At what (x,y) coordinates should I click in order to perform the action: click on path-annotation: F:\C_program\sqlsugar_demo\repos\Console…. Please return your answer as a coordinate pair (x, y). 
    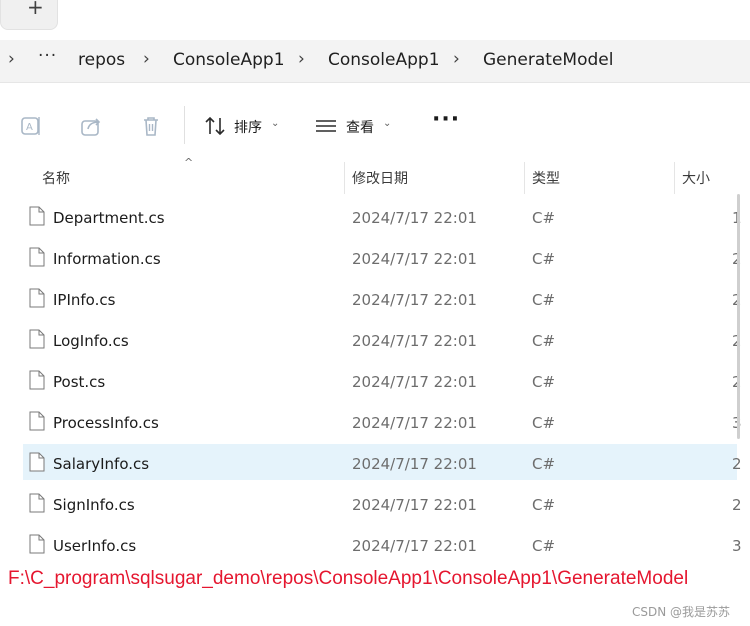
    Looking at the image, I should click on (348, 578).